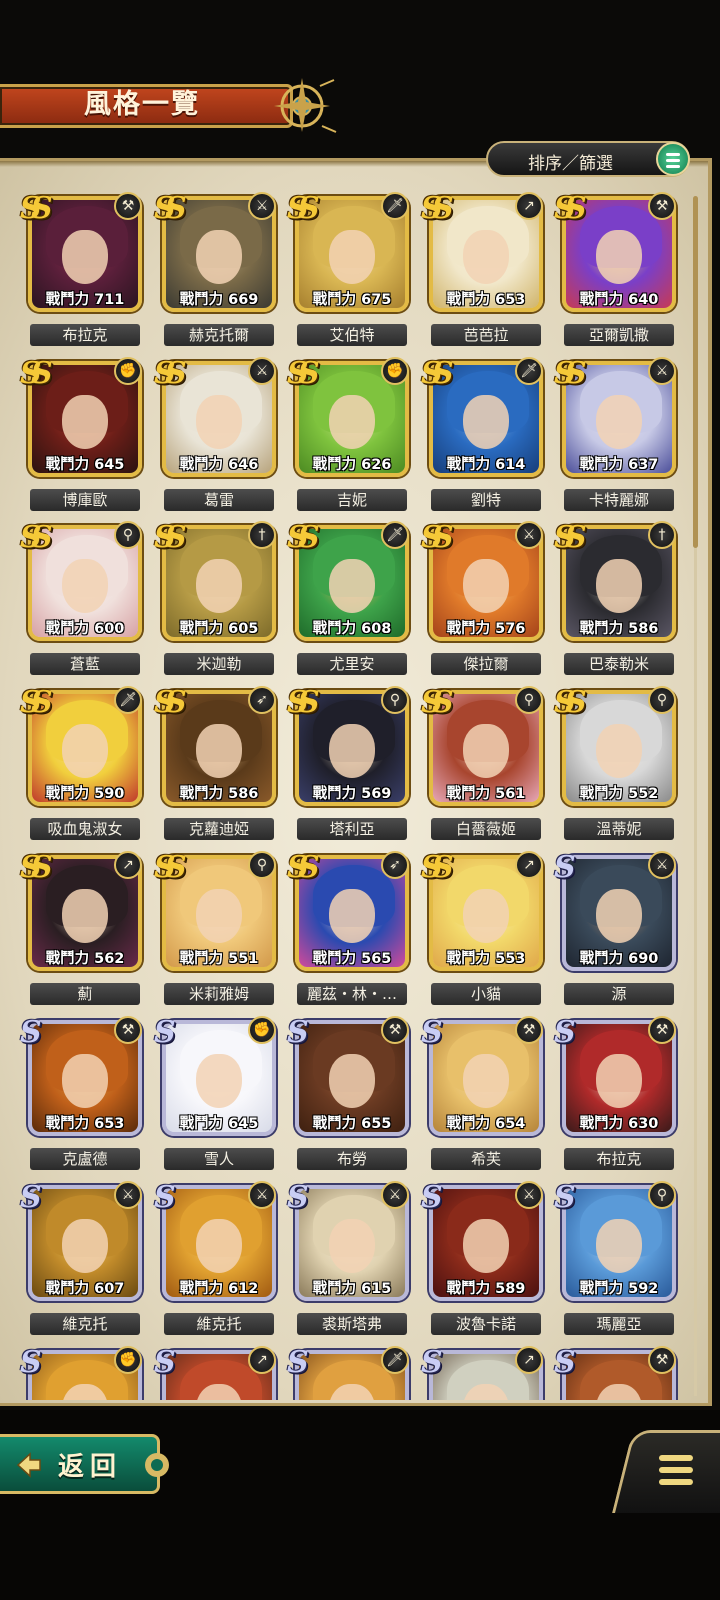 The width and height of the screenshot is (720, 1600). What do you see at coordinates (484, 273) in the screenshot?
I see `character-card: SS ↗ 戰鬥力 653 芭芭拉` at bounding box center [484, 273].